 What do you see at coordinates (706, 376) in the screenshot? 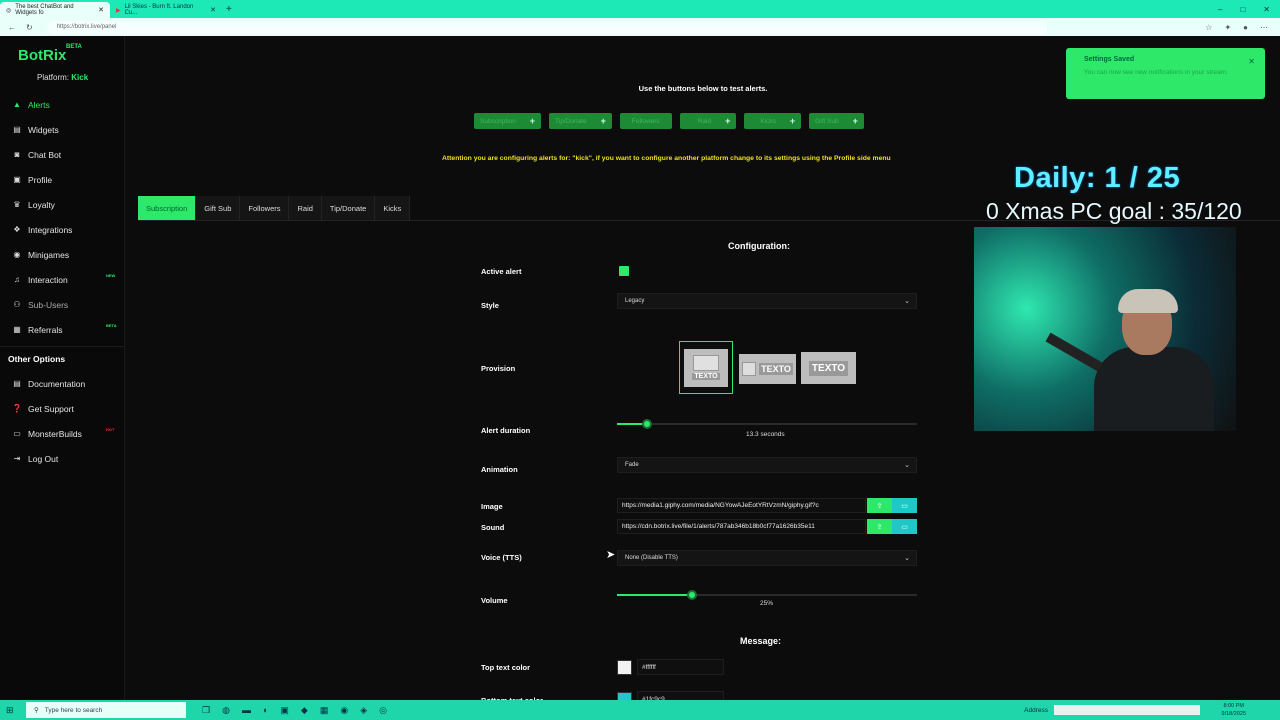
I see `provision-text: TEXTO` at bounding box center [706, 376].